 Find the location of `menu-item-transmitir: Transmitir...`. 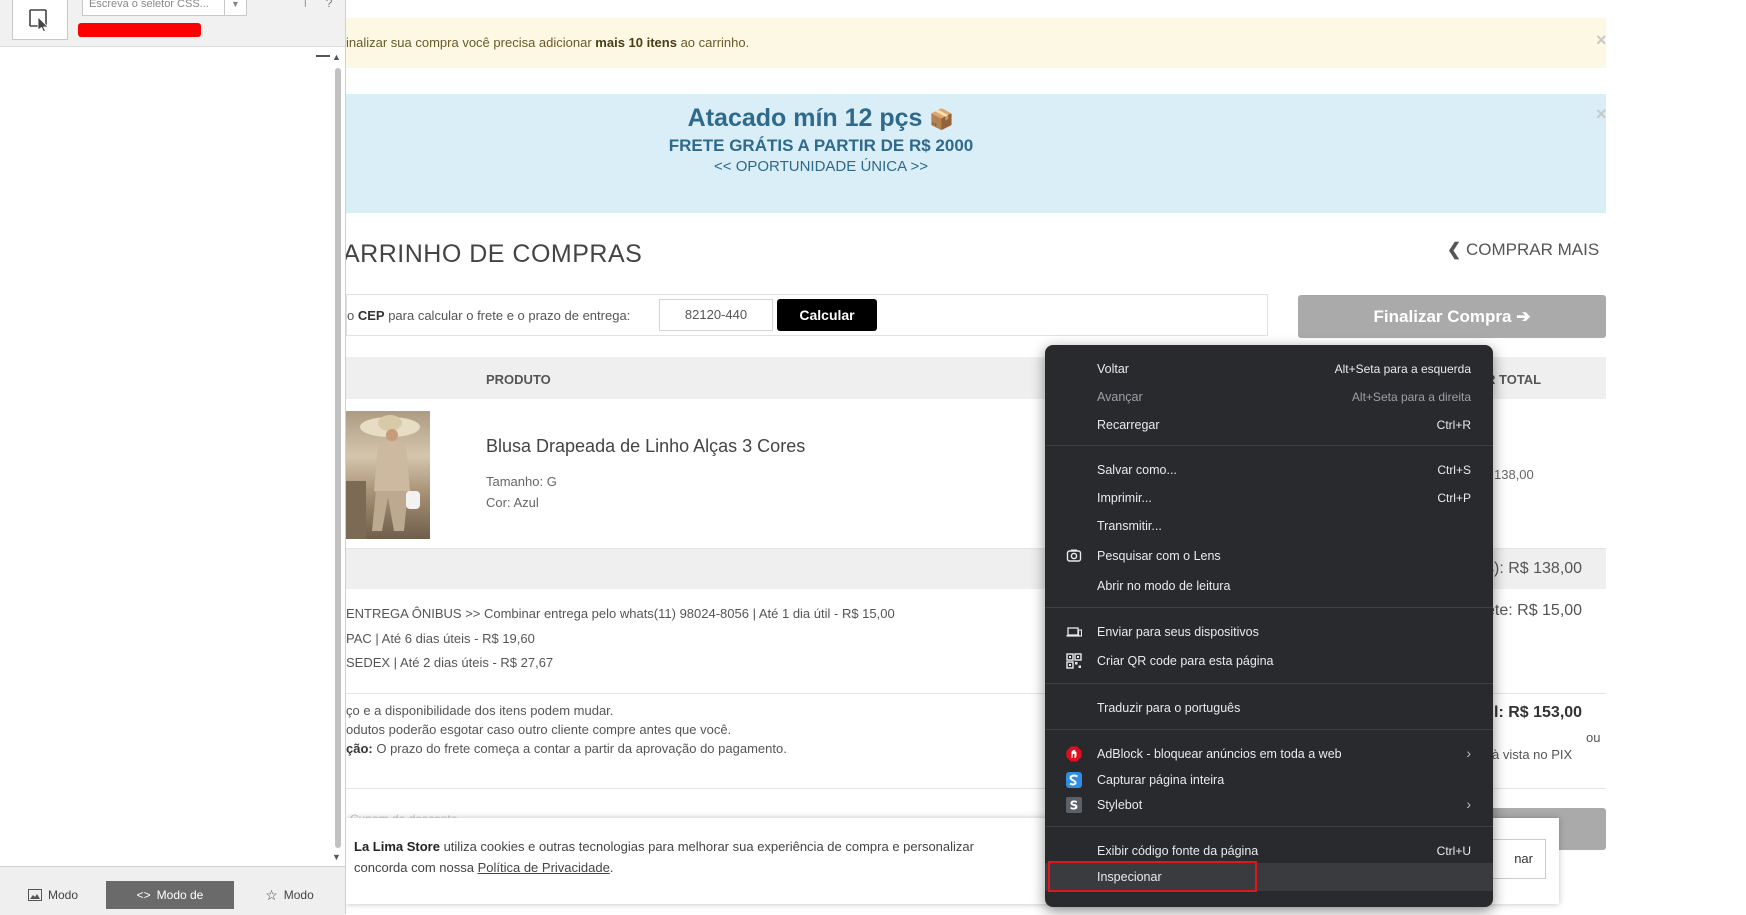

menu-item-transmitir: Transmitir... is located at coordinates (1269, 526).